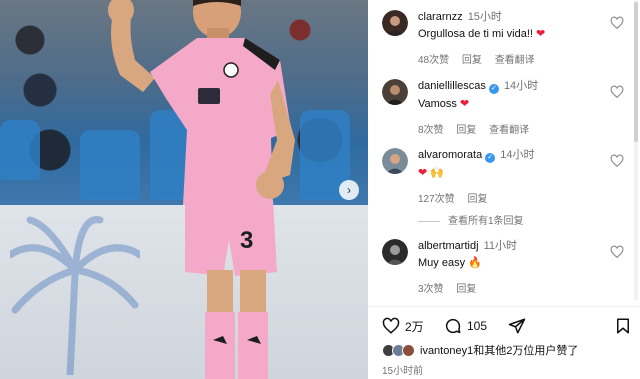  Describe the element at coordinates (450, 155) in the screenshot. I see `comment-username: alvaromorata` at that location.